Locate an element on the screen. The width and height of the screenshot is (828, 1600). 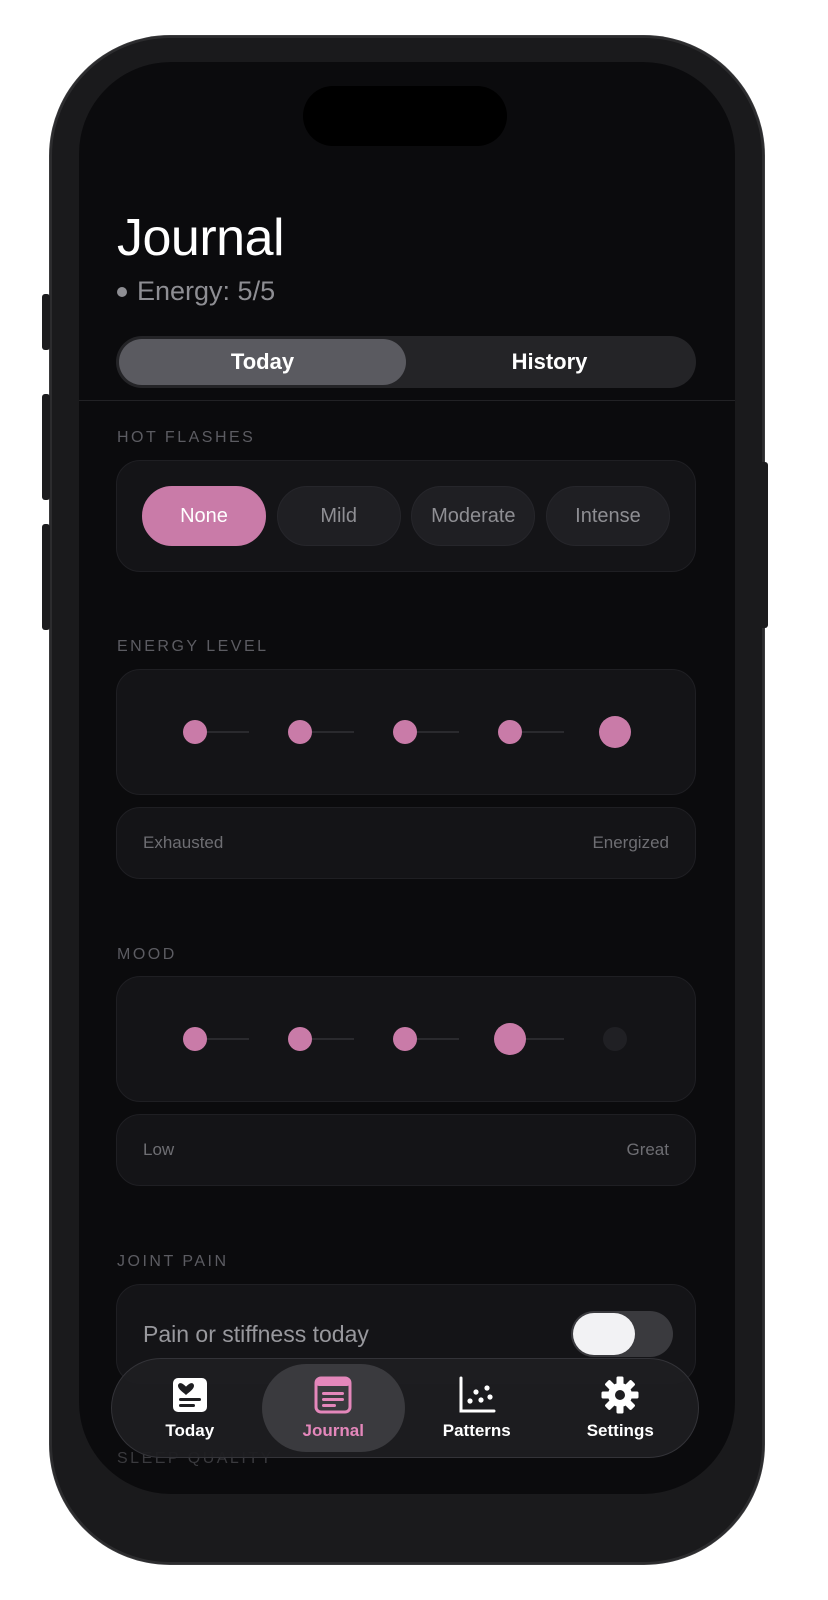
energy-summary-text: Energy: 5/5 is located at coordinates (206, 291).